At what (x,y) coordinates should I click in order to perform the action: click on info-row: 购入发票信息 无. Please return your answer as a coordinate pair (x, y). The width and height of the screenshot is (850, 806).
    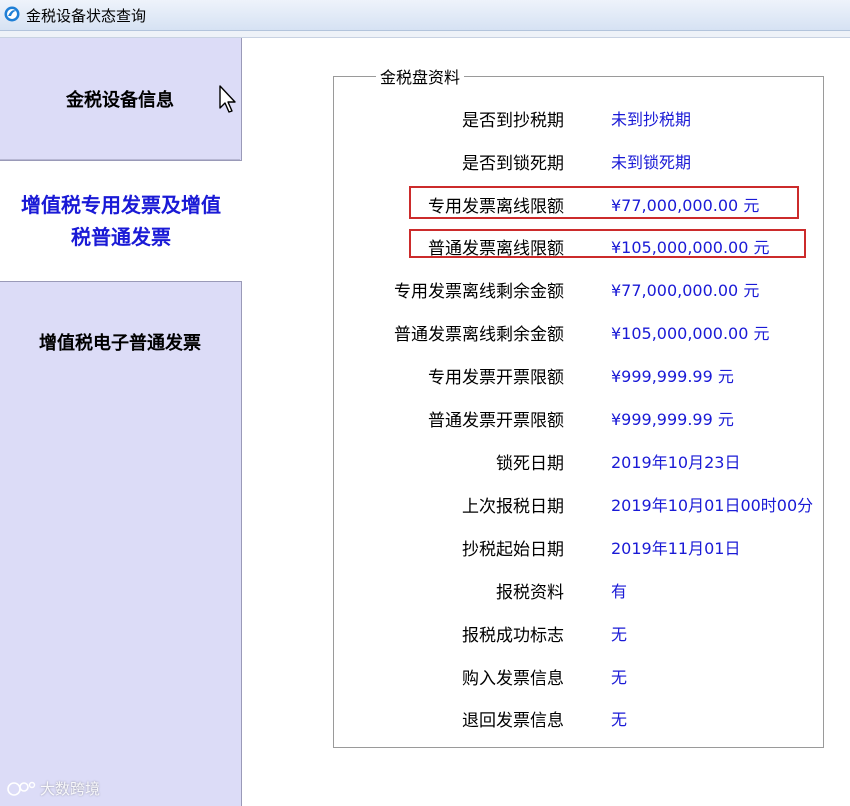
    Looking at the image, I should click on (592, 675).